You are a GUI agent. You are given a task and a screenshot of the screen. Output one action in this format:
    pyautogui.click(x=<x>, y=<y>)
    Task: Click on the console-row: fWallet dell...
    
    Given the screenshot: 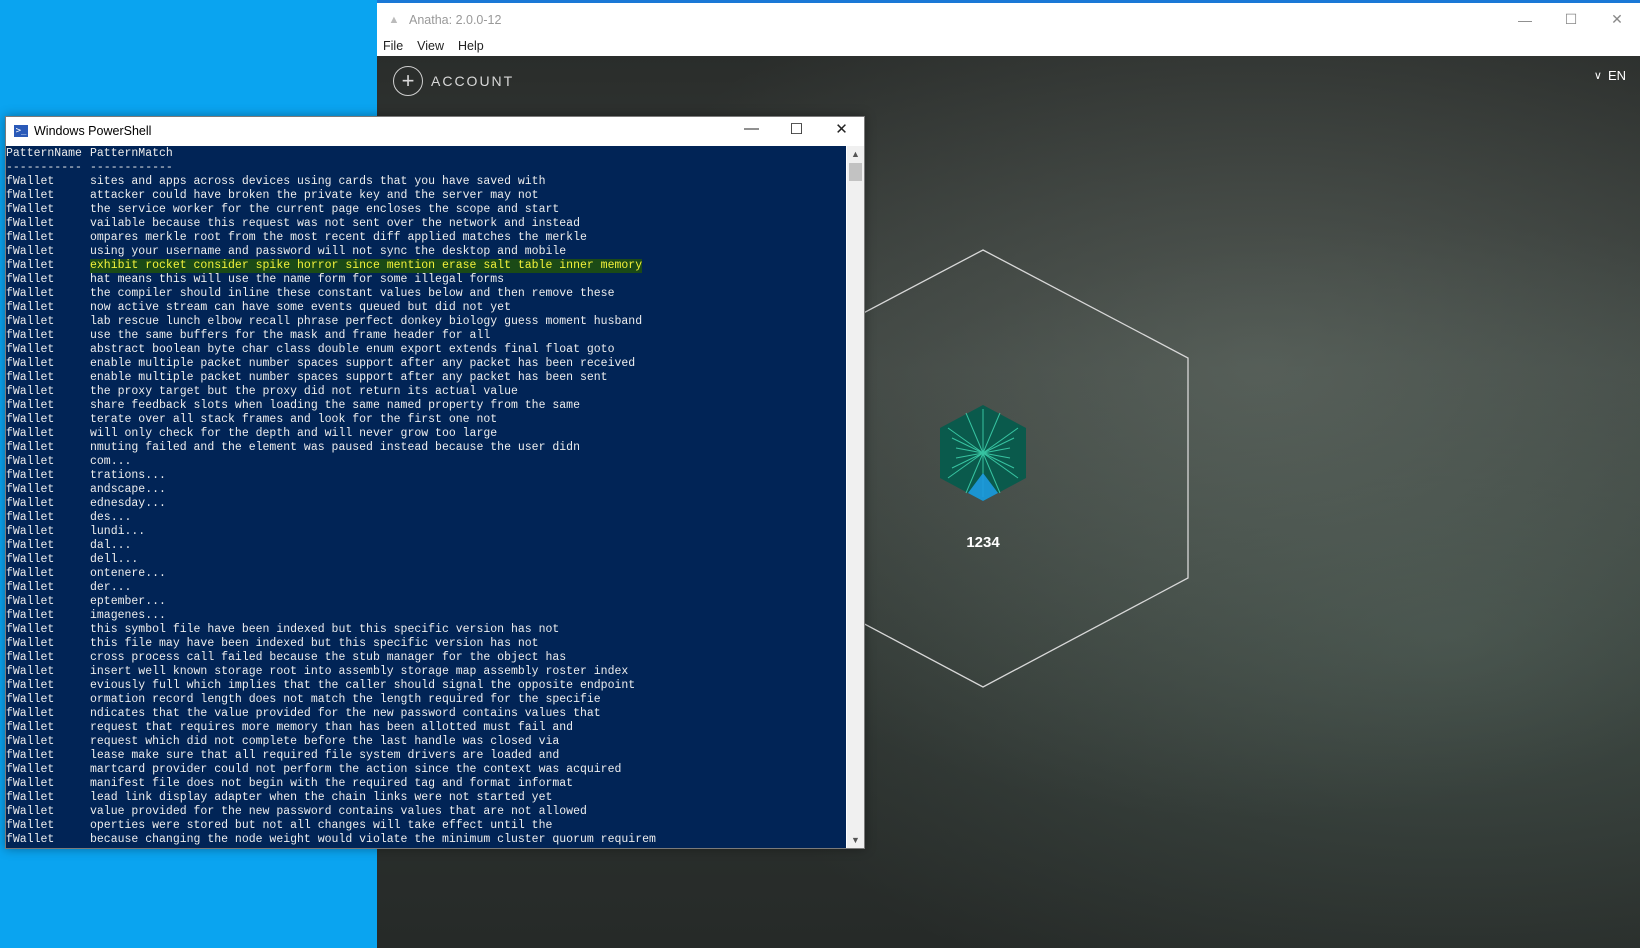 What is the action you would take?
    pyautogui.click(x=426, y=560)
    